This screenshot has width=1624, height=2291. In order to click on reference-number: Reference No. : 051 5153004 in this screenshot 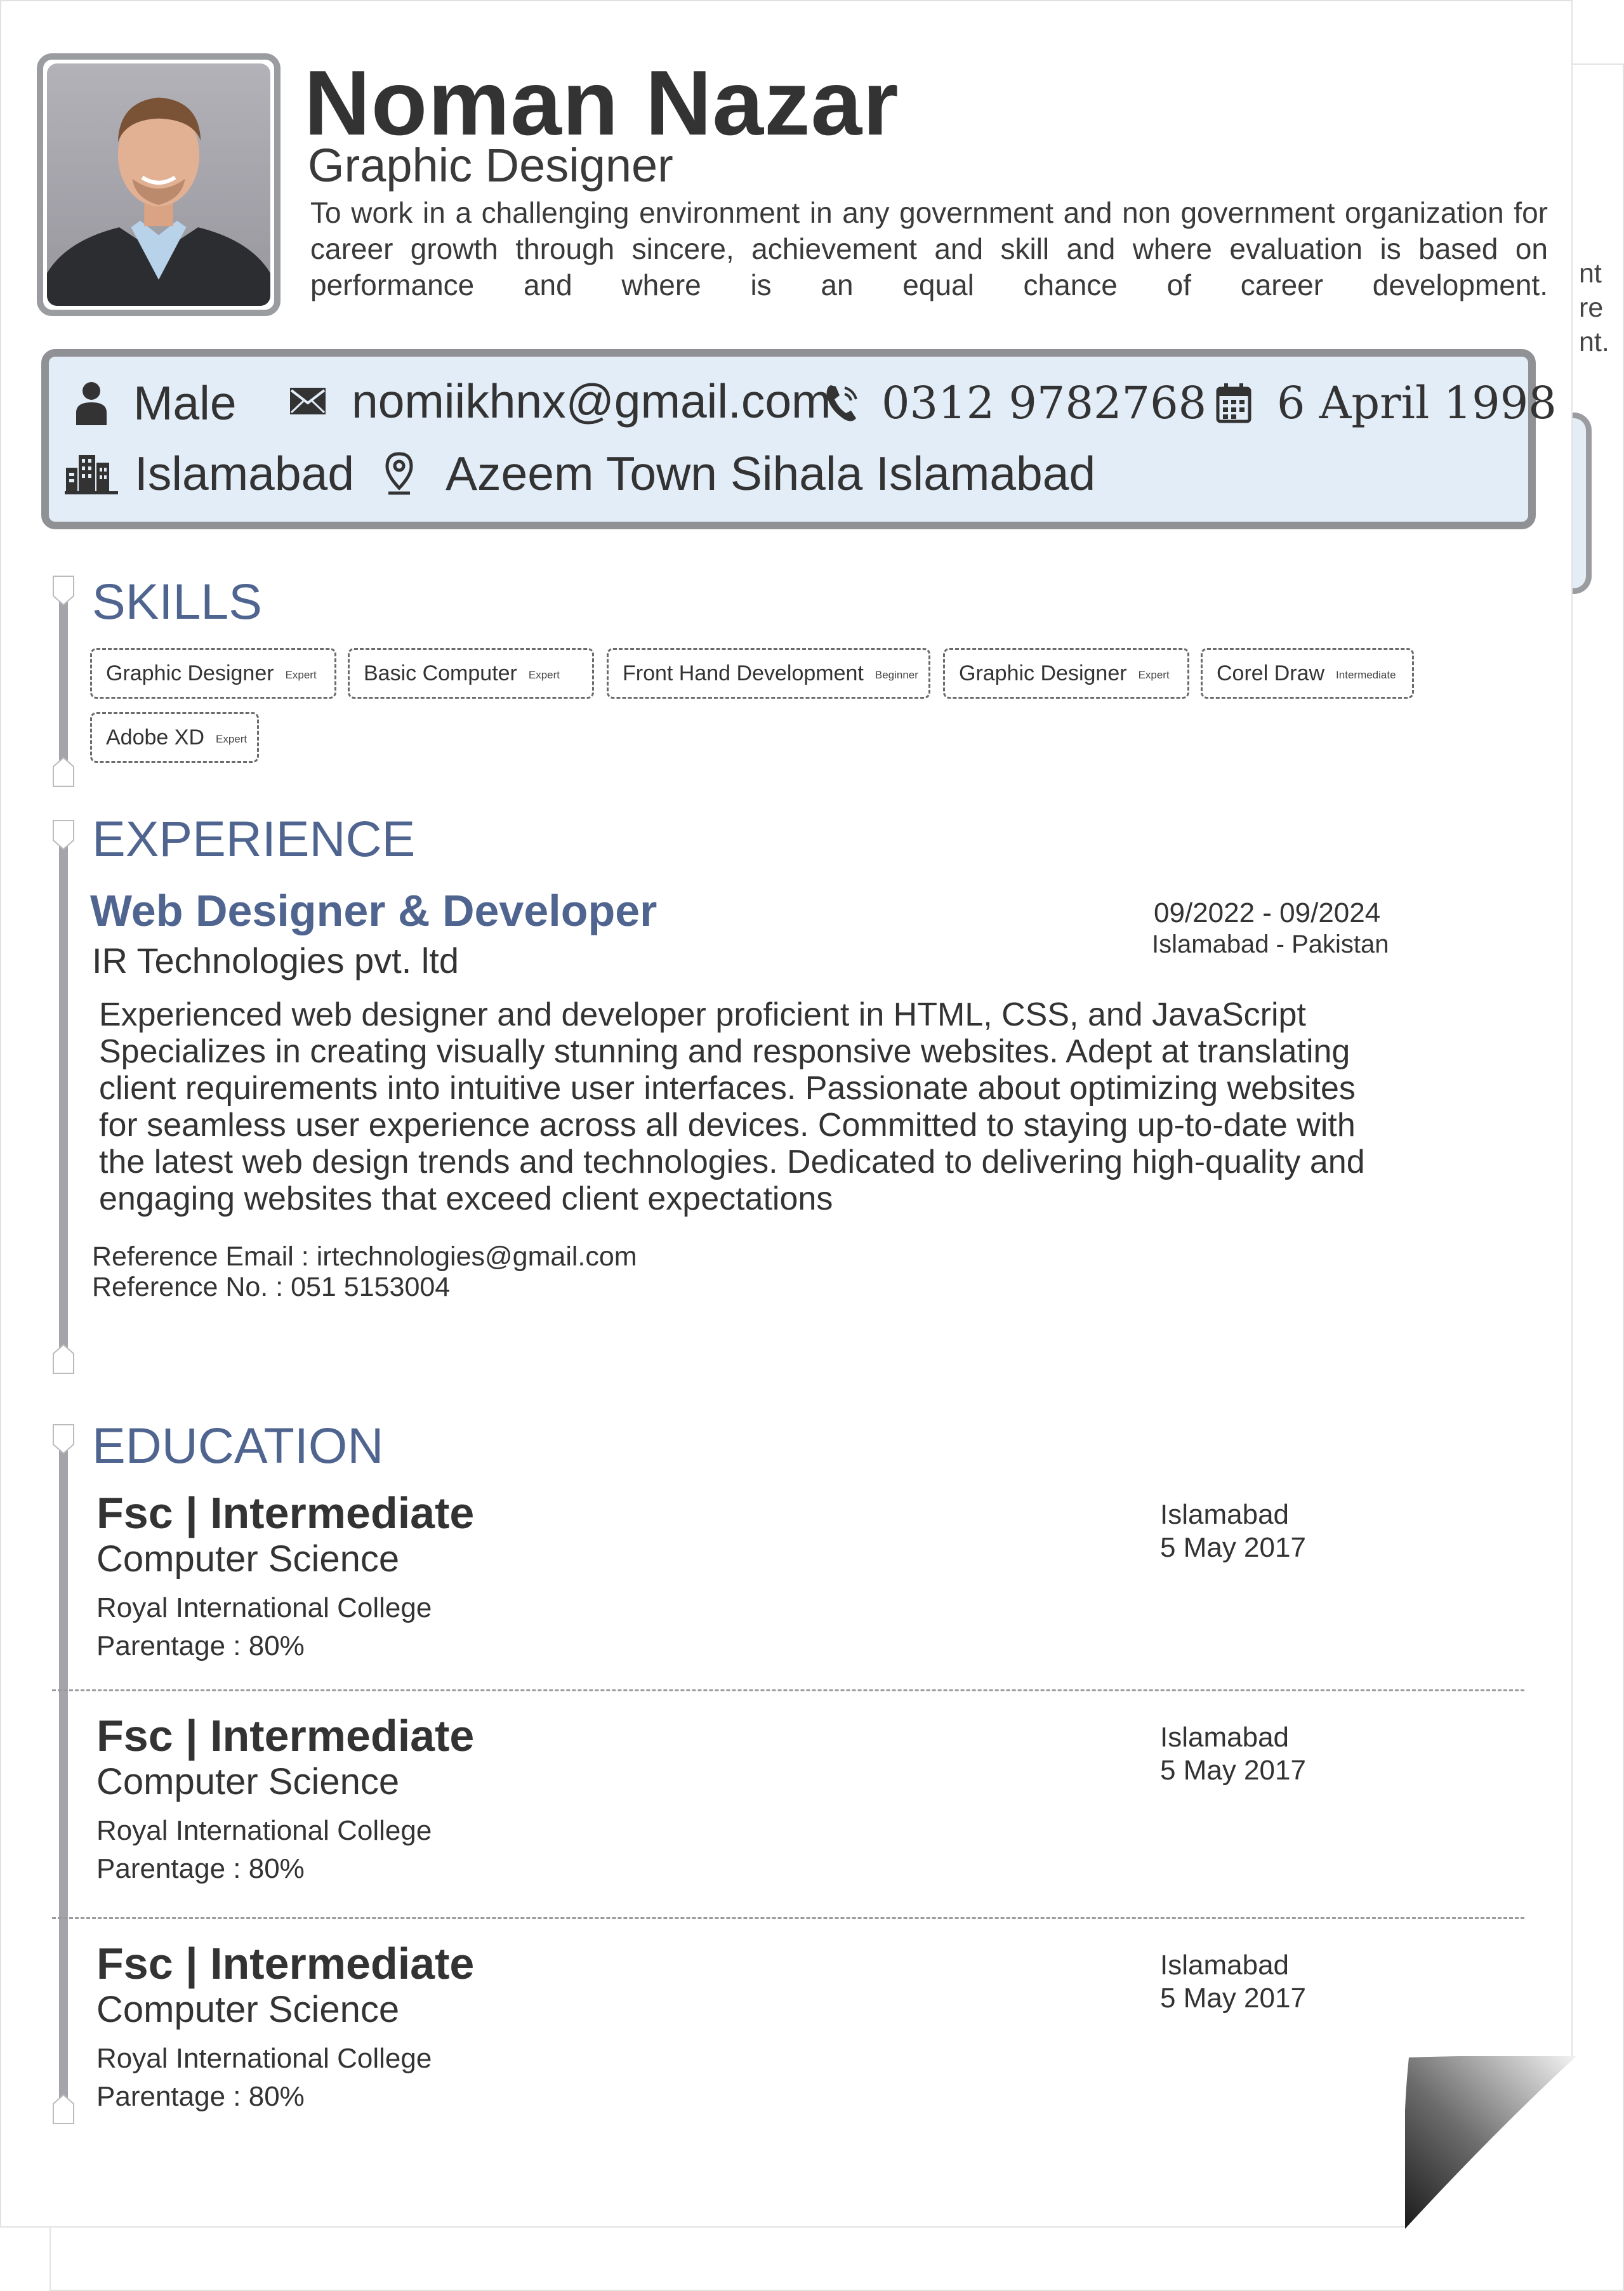, I will do `click(271, 1287)`.